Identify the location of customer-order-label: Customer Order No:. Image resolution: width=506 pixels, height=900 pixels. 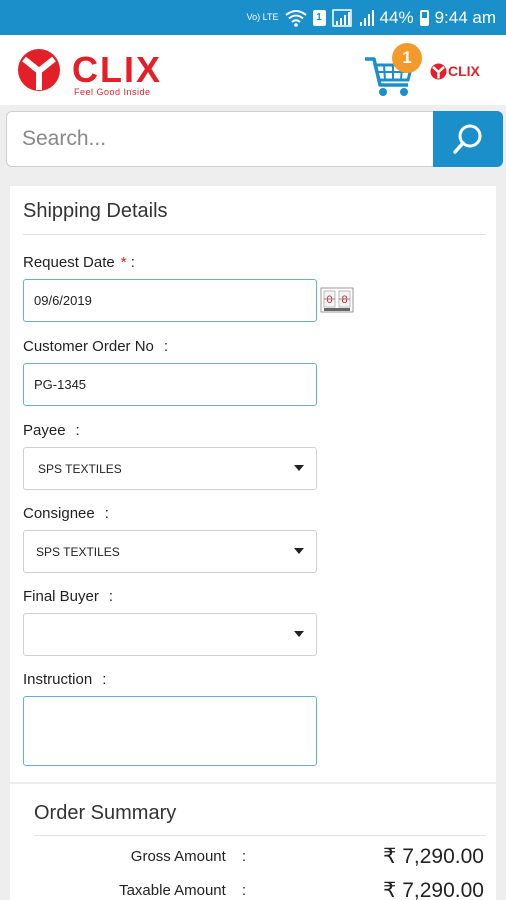
(95, 346).